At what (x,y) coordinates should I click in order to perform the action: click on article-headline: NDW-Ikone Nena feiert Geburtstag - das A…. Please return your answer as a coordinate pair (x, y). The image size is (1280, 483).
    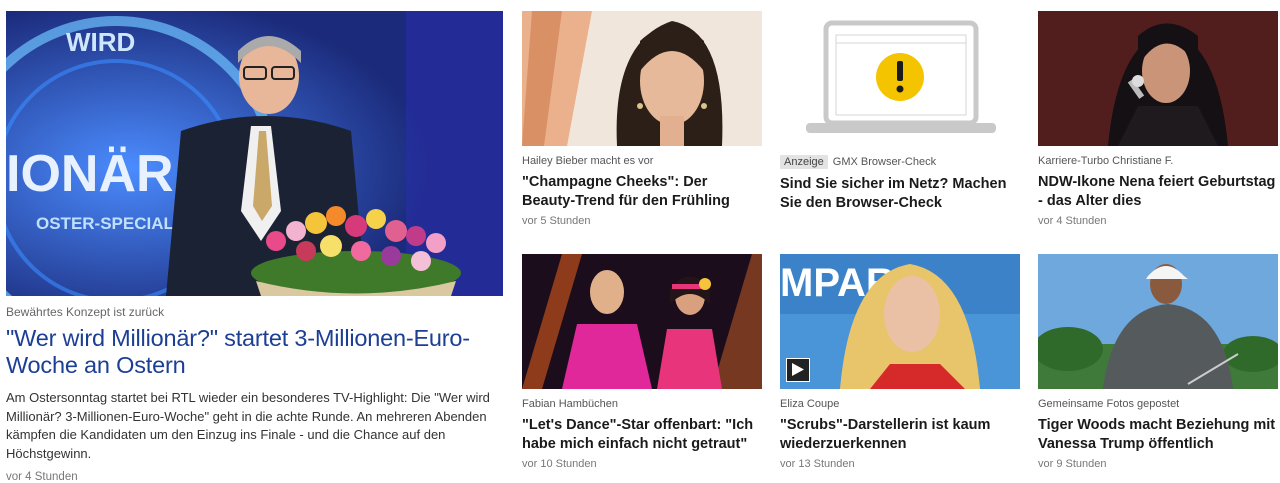
    Looking at the image, I should click on (1158, 191).